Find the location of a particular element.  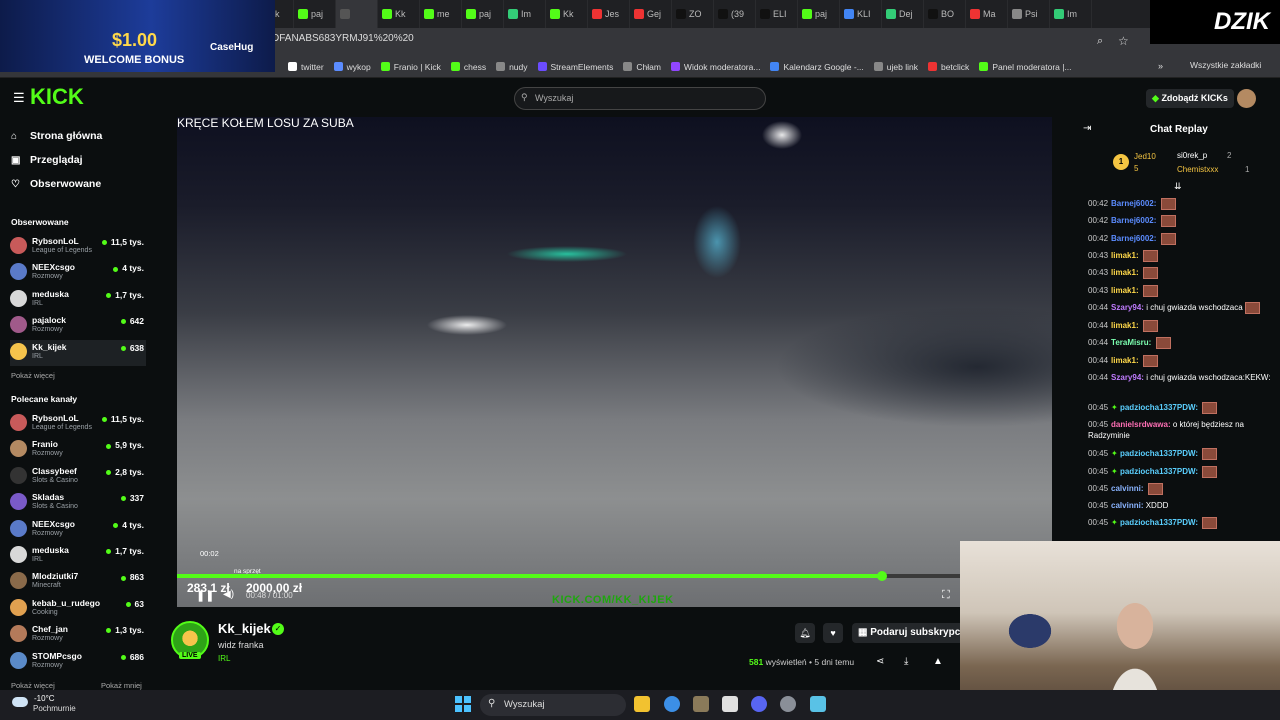

file-explorer-icon is located at coordinates (642, 704).